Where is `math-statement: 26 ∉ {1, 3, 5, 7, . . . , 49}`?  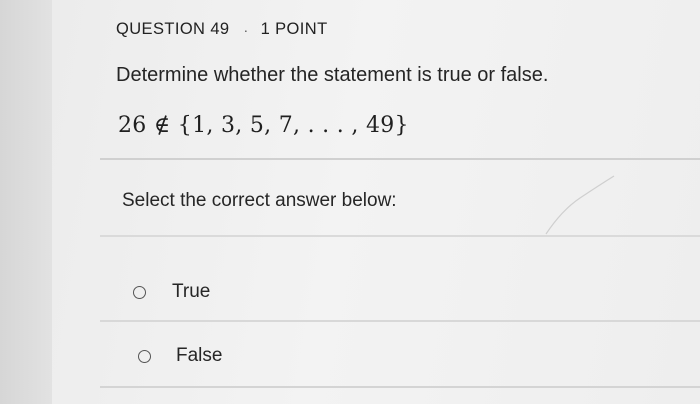
math-statement: 26 ∉ {1, 3, 5, 7, . . . , 49} is located at coordinates (263, 125).